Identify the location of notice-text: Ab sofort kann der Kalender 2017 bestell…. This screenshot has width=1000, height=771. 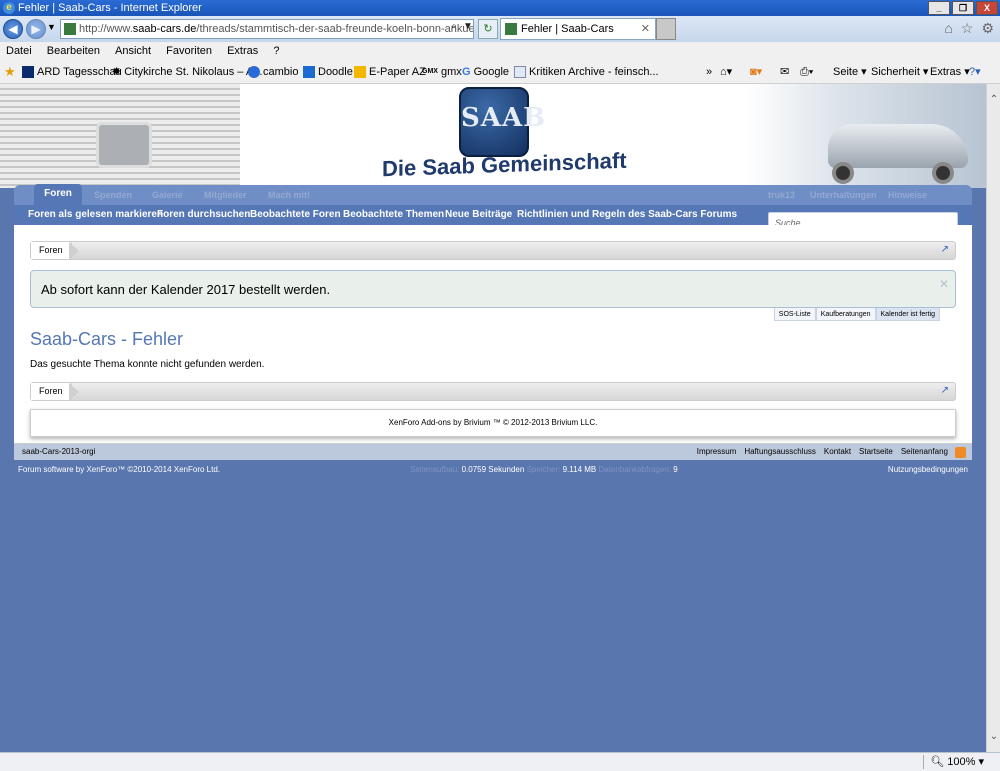
(186, 289).